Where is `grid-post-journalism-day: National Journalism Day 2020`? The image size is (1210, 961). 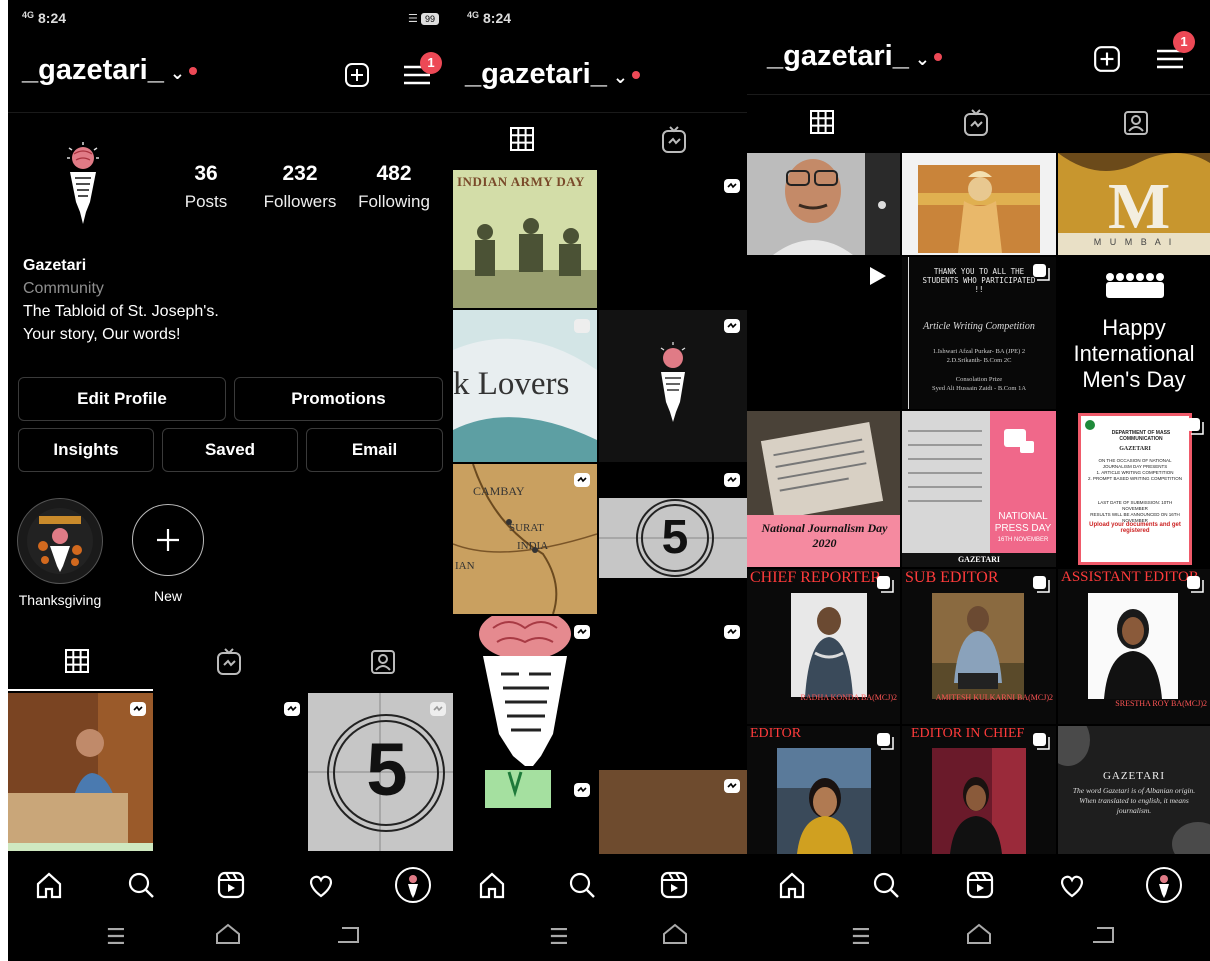 grid-post-journalism-day: National Journalism Day 2020 is located at coordinates (823, 489).